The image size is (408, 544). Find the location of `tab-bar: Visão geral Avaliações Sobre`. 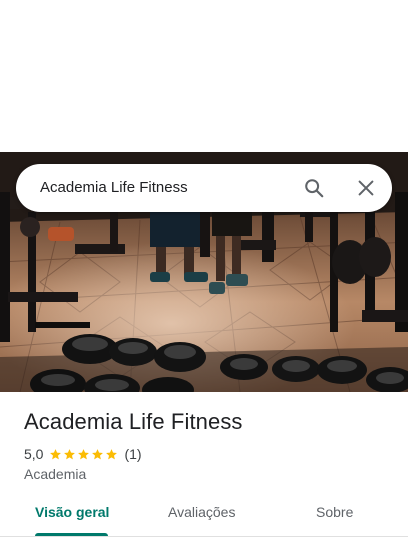

tab-bar: Visão geral Avaliações Sobre is located at coordinates (204, 516).